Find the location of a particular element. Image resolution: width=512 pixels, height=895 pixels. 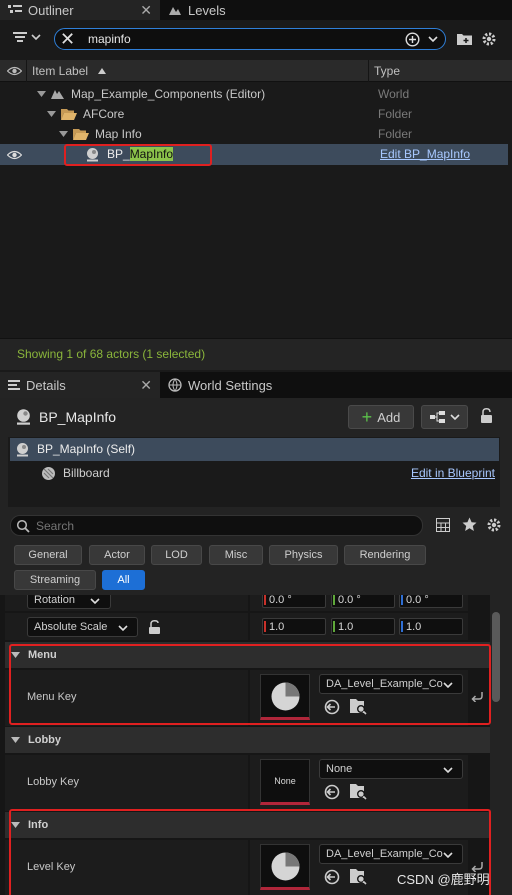

scrollbar-thumb is located at coordinates (496, 657).